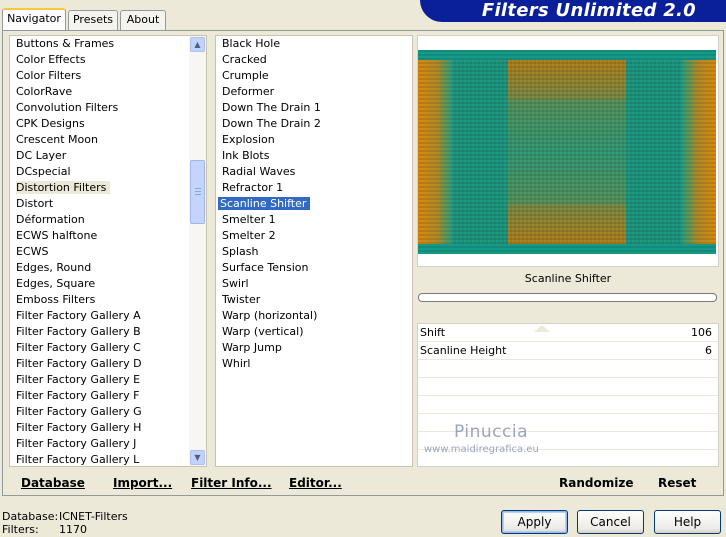 The height and width of the screenshot is (537, 726). Describe the element at coordinates (108, 60) in the screenshot. I see `category-item: Color Effects` at that location.